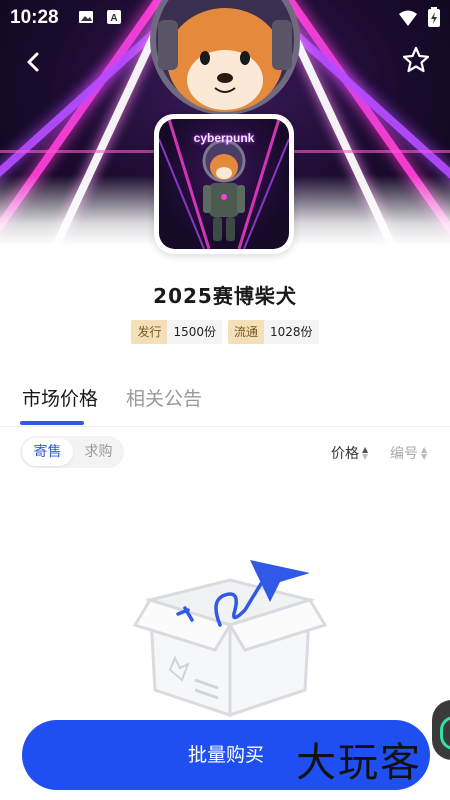 This screenshot has height=800, width=450. What do you see at coordinates (194, 332) in the screenshot?
I see `issue-value: 1500份` at bounding box center [194, 332].